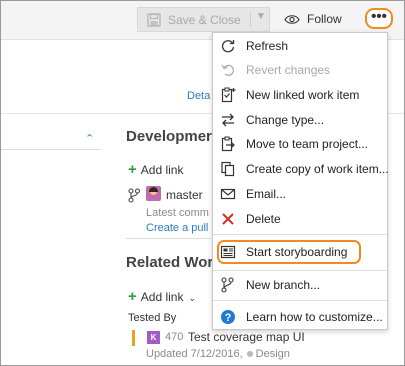 Image resolution: width=405 pixels, height=366 pixels. What do you see at coordinates (300, 219) in the screenshot?
I see `menu-item-delete: Delete` at bounding box center [300, 219].